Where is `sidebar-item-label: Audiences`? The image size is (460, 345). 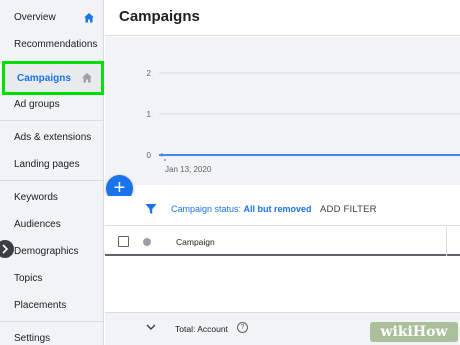 sidebar-item-label: Audiences is located at coordinates (37, 224).